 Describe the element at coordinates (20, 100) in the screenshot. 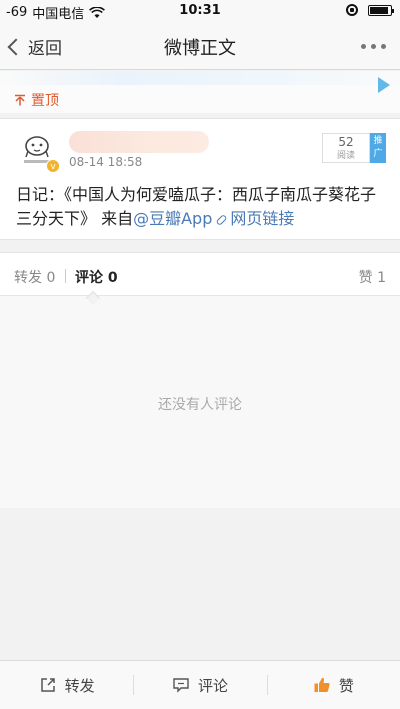

I see `pin-top-icon` at that location.